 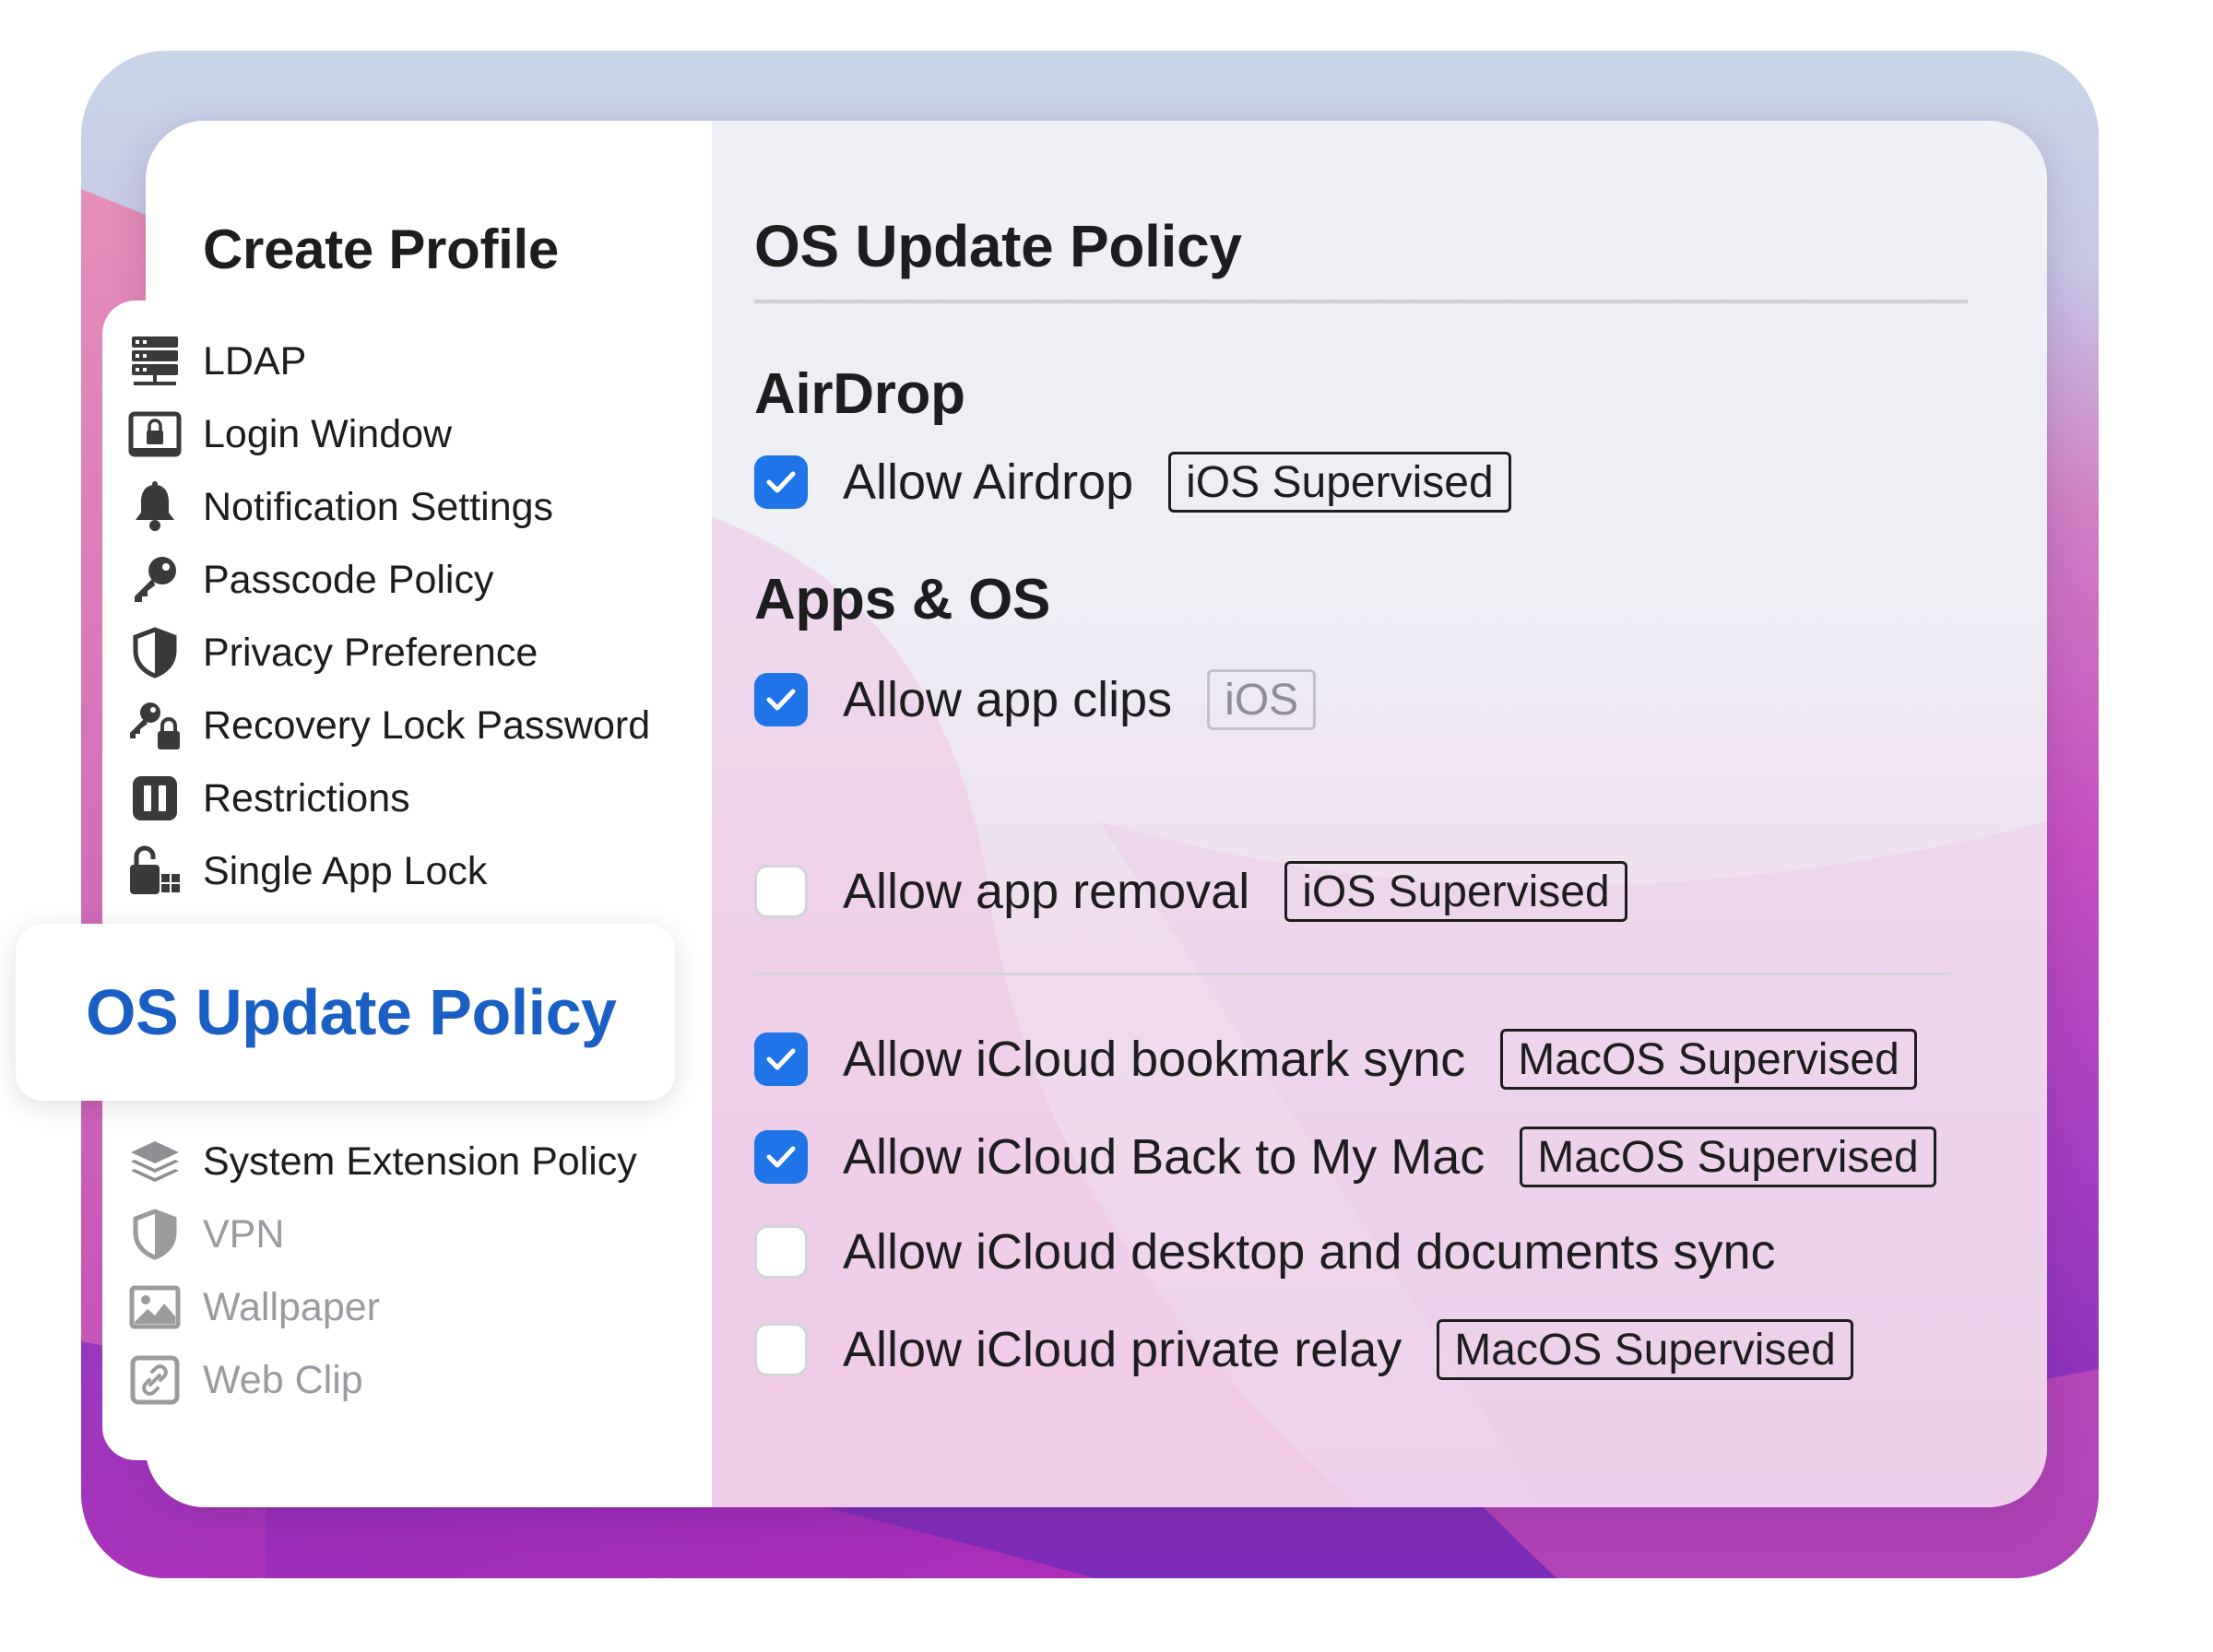 I want to click on sidebar-item-privacy-preference: Privacy Preference, so click(x=403, y=652).